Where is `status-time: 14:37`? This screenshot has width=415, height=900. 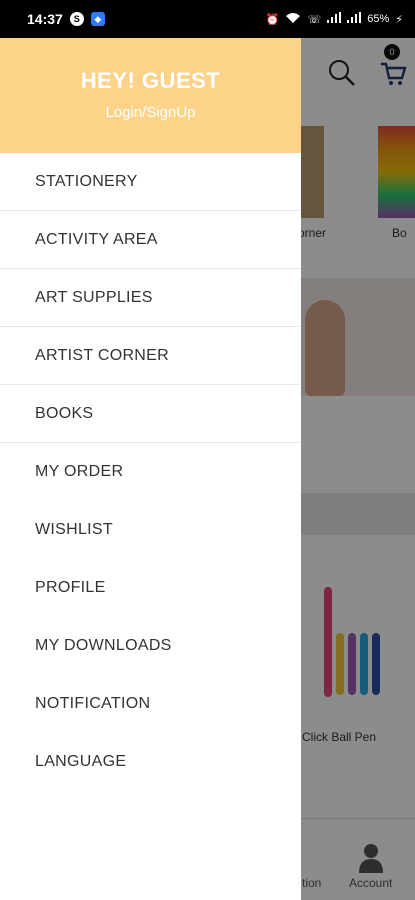 status-time: 14:37 is located at coordinates (45, 19).